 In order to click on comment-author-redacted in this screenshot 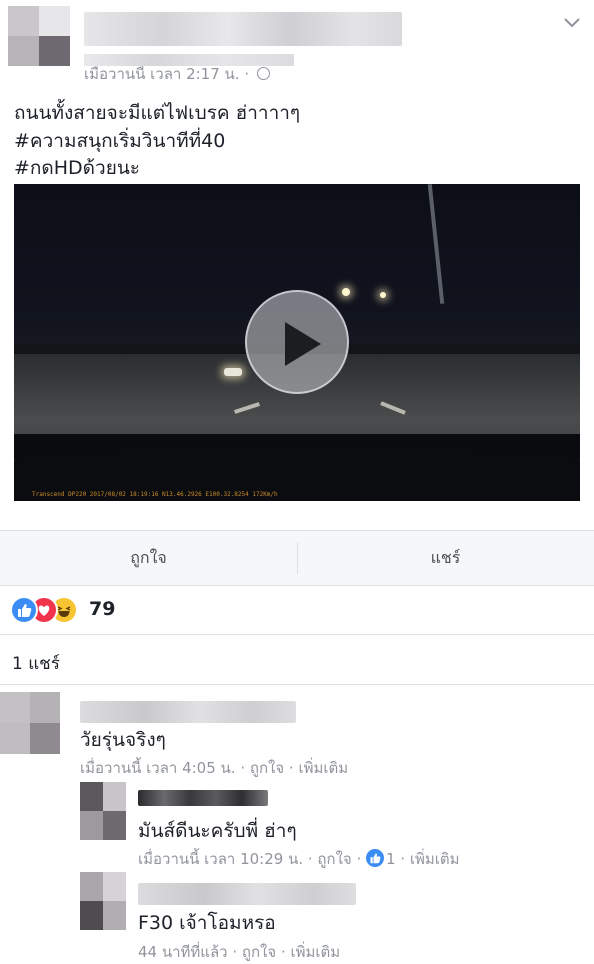, I will do `click(188, 712)`.